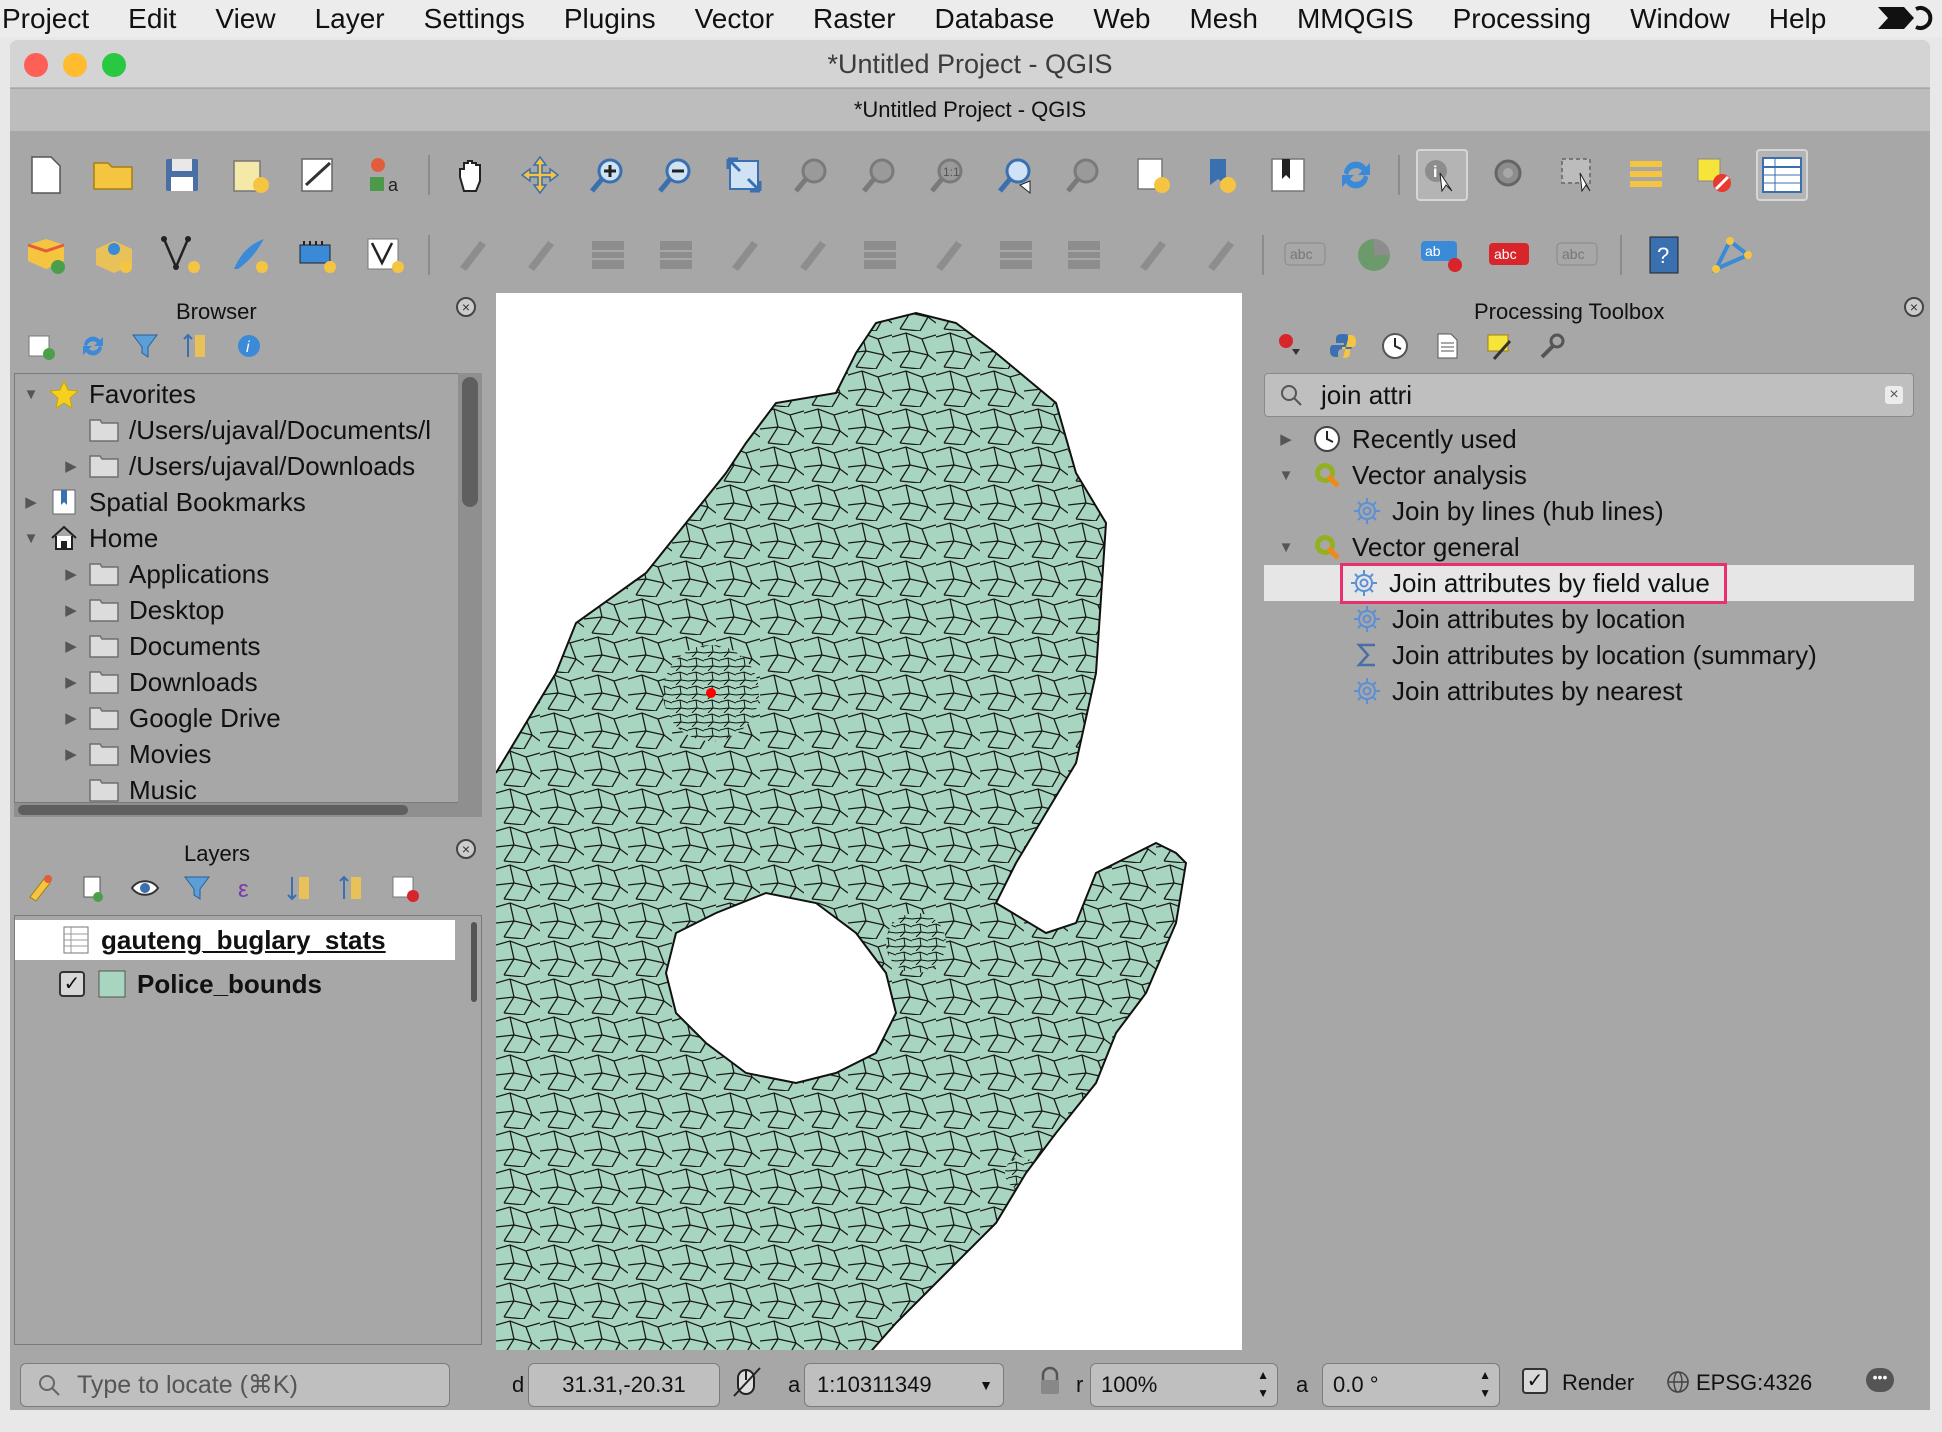 The height and width of the screenshot is (1432, 1942). What do you see at coordinates (45, 19) in the screenshot?
I see `menu-project: Project` at bounding box center [45, 19].